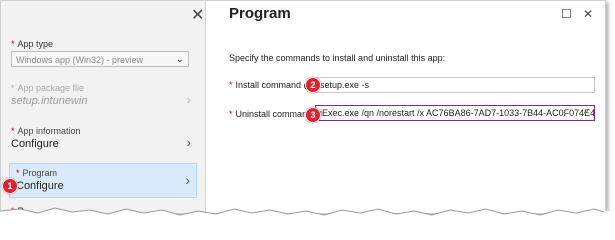  Describe the element at coordinates (103, 180) in the screenshot. I see `nav-item-program: * Program Configure ›` at that location.